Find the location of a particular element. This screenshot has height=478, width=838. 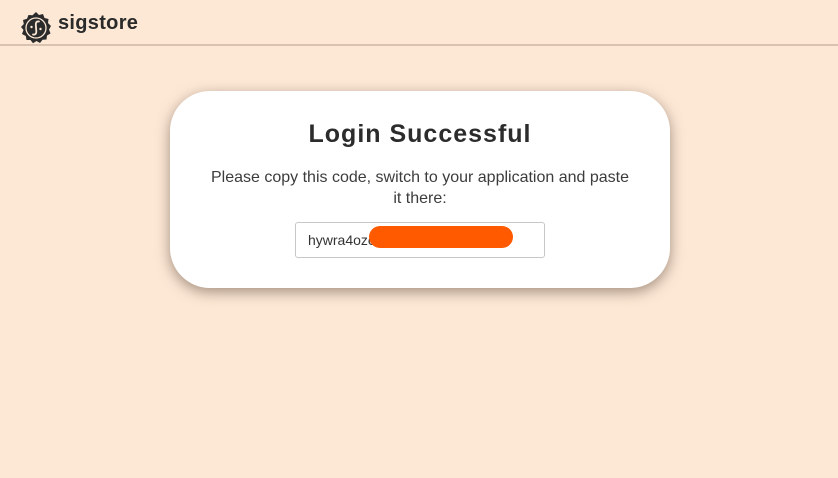

redaction-mark is located at coordinates (441, 237).